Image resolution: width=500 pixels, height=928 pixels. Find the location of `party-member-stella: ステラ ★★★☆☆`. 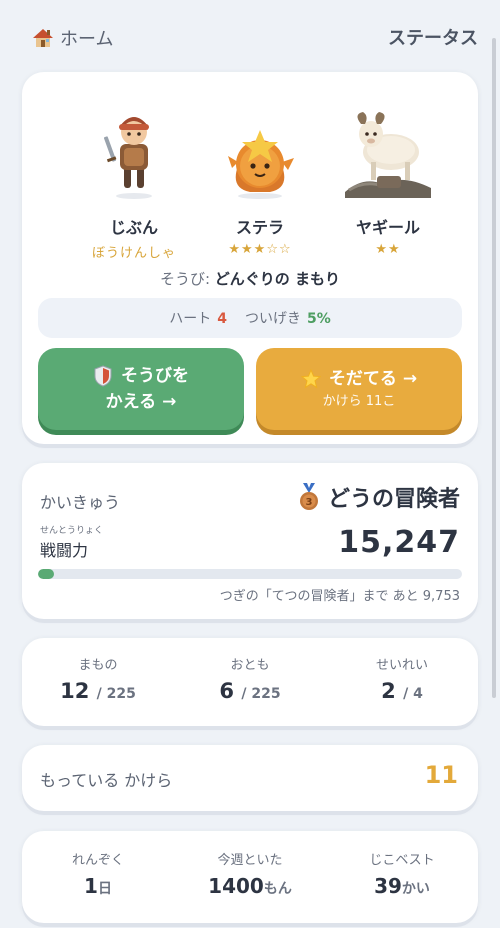

party-member-stella: ステラ ★★★☆☆ is located at coordinates (260, 176).